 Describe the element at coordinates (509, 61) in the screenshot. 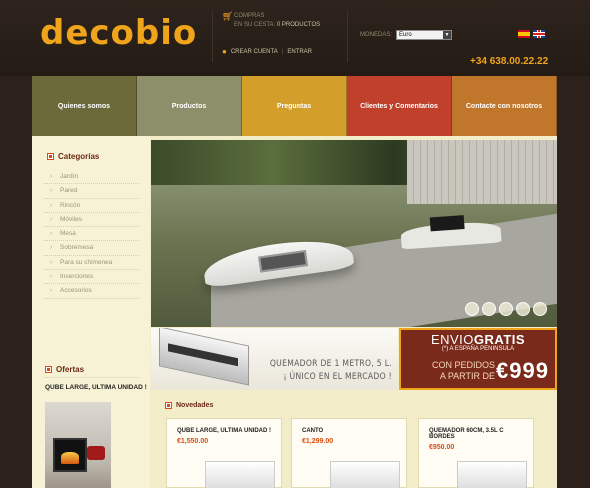

I see `phone-number: +34 638.00.22.22` at that location.